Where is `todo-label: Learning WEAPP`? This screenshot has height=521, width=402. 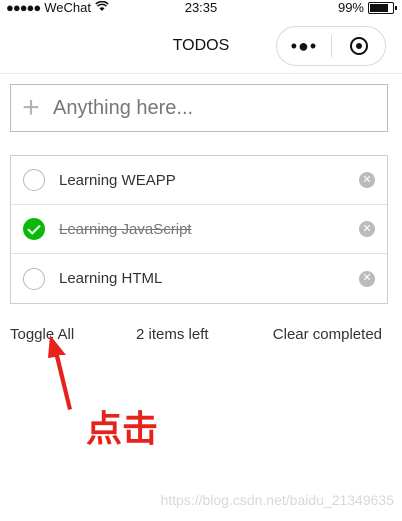 todo-label: Learning WEAPP is located at coordinates (209, 180).